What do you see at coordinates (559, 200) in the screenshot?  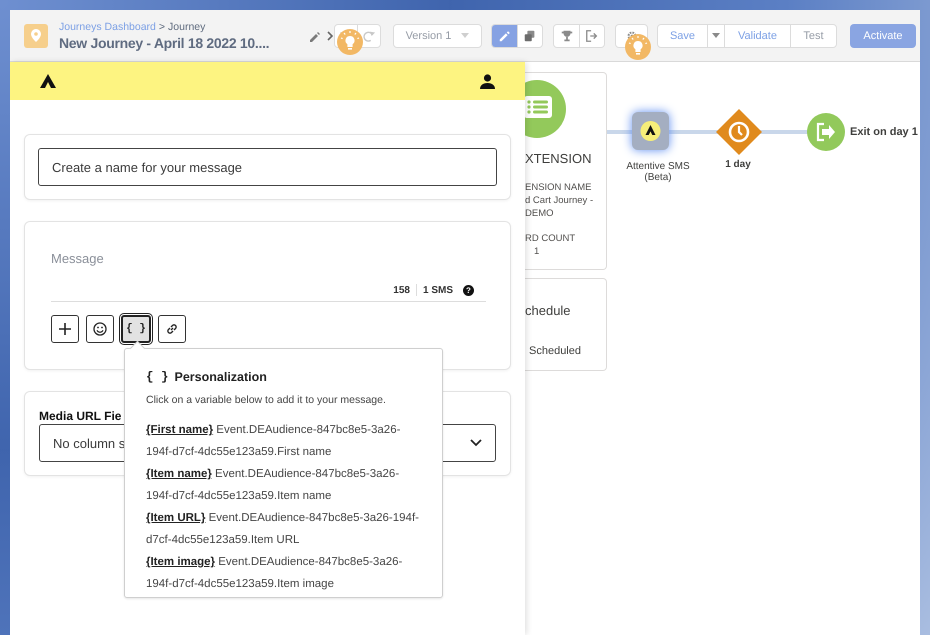 I see `field-value: d Cart Journey -` at bounding box center [559, 200].